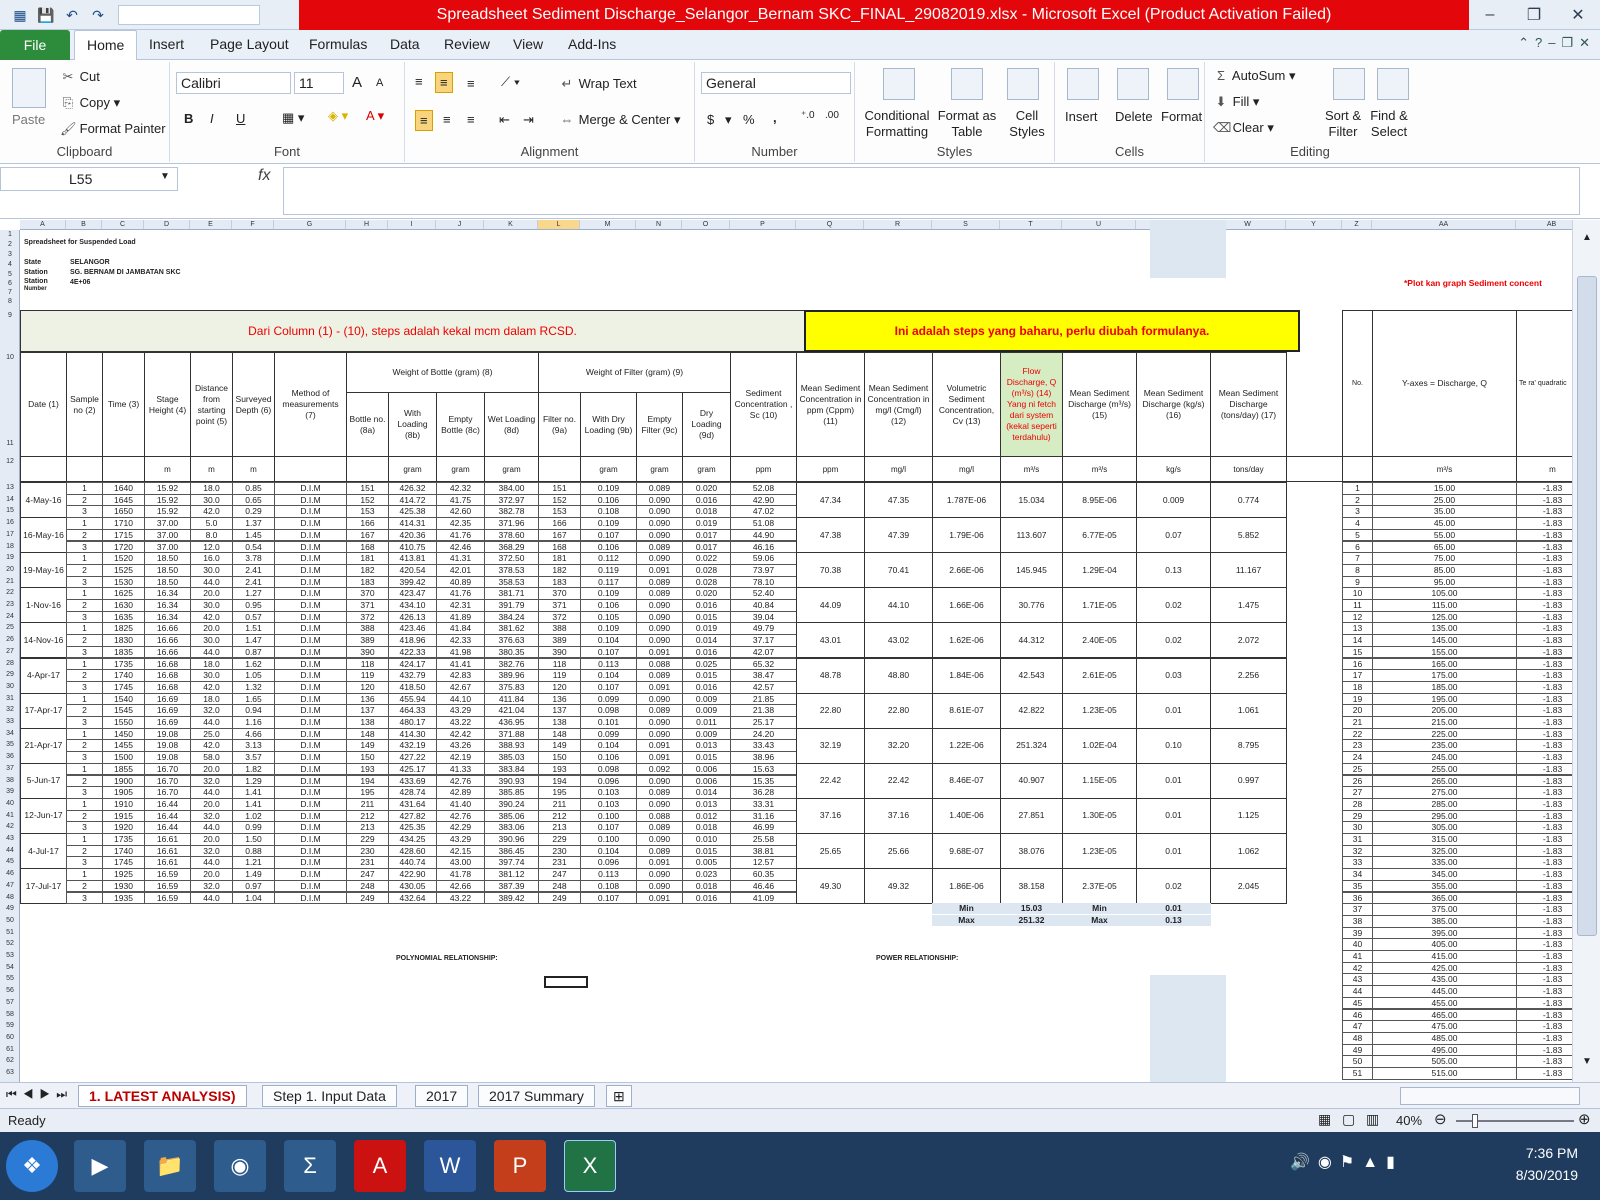  Describe the element at coordinates (20, 15) in the screenshot. I see `excel-icon: ▦` at that location.